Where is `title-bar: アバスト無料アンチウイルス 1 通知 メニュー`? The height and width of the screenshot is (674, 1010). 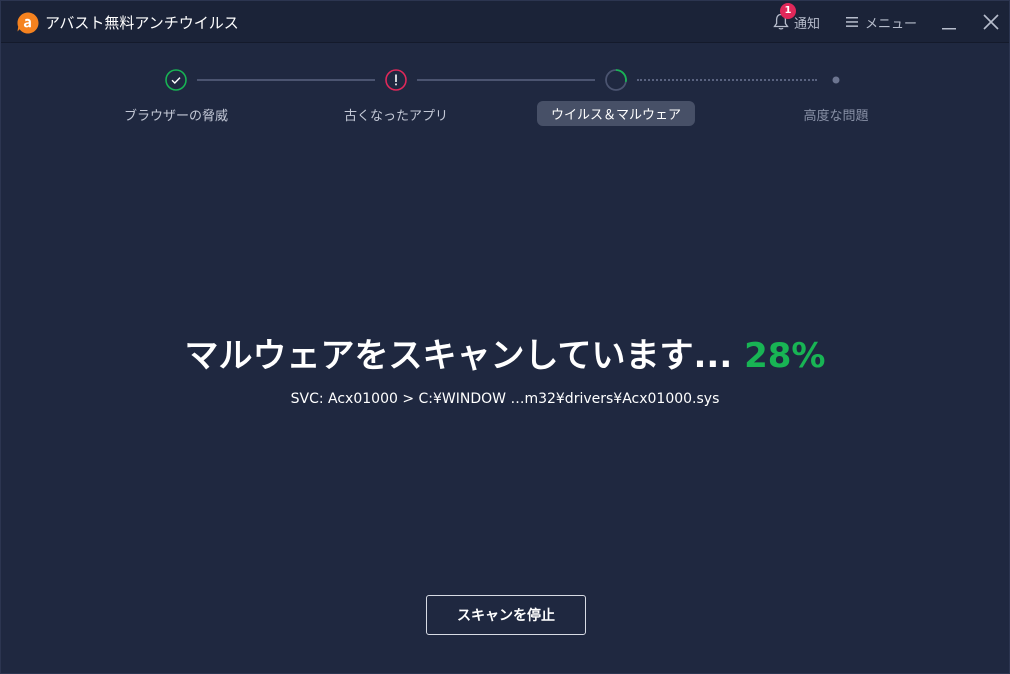
title-bar: アバスト無料アンチウイルス 1 通知 メニュー is located at coordinates (505, 22).